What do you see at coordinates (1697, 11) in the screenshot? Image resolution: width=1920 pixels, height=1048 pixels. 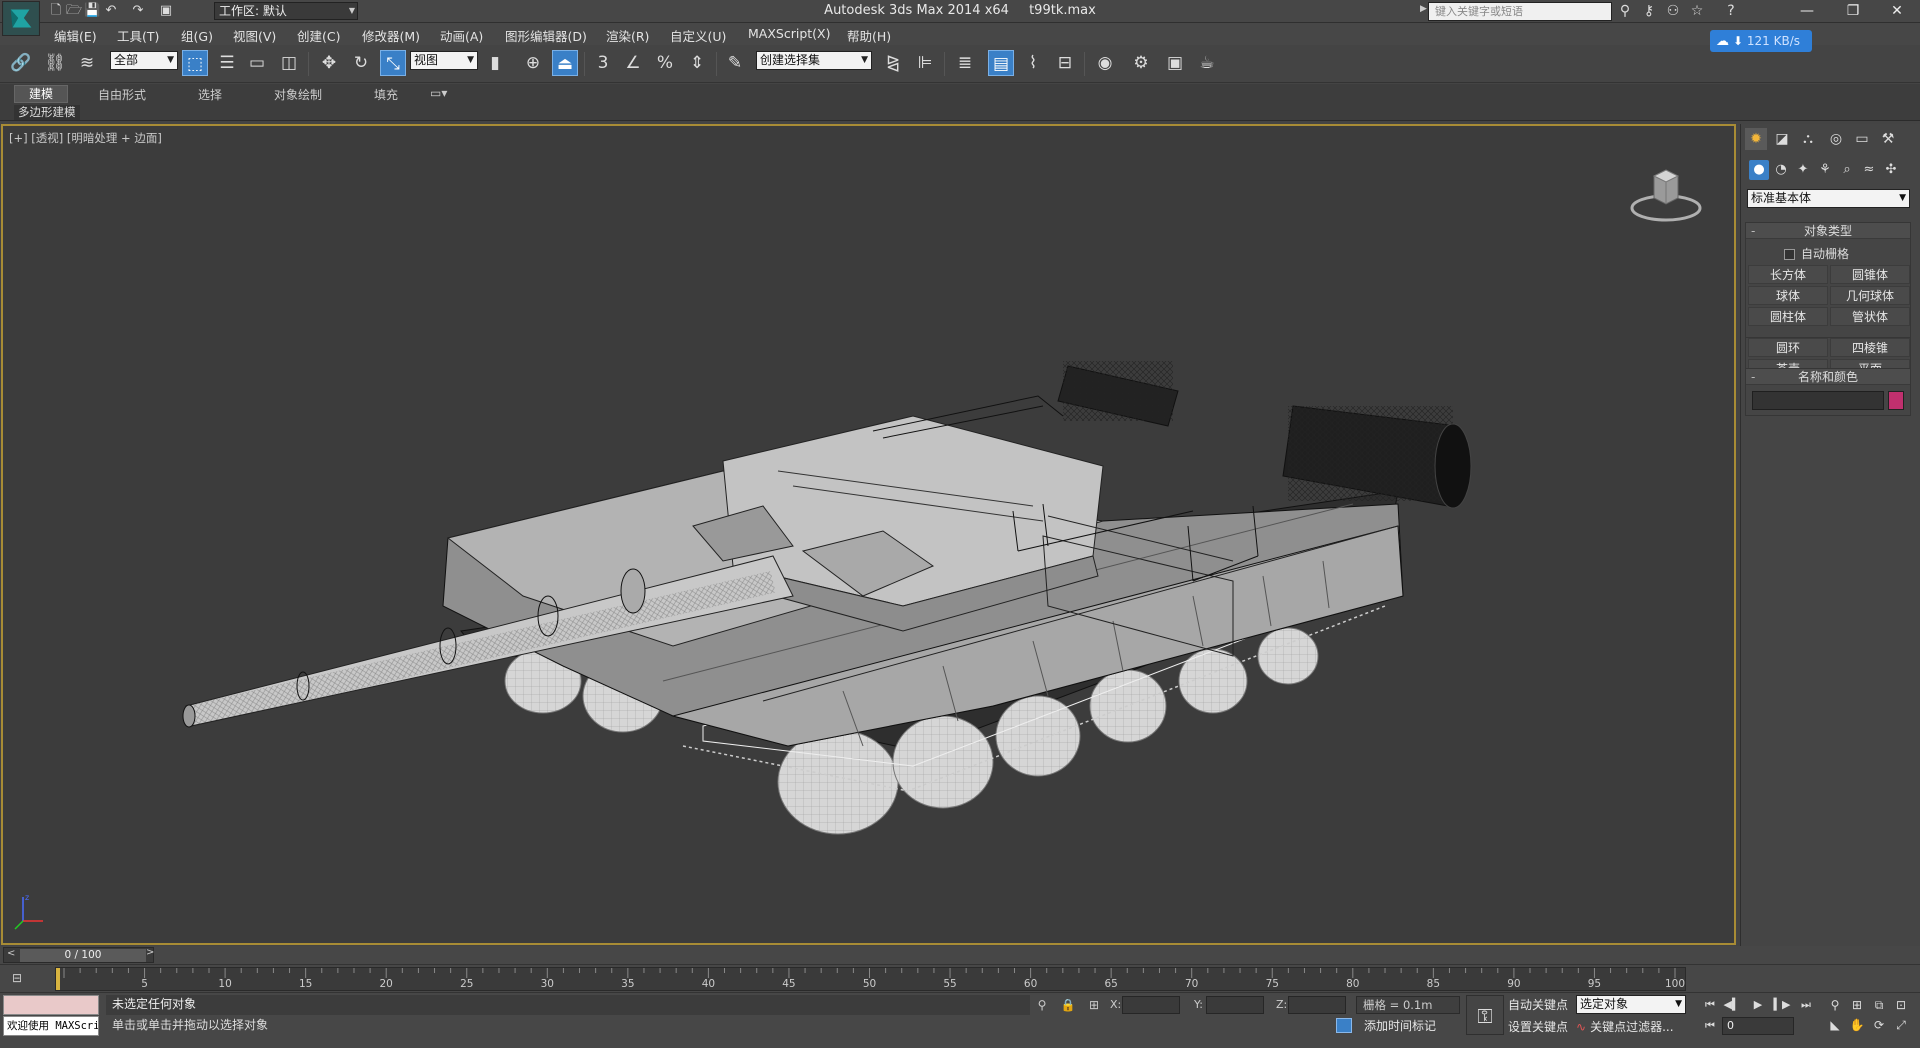 I see `favorites-star-icon: ☆` at bounding box center [1697, 11].